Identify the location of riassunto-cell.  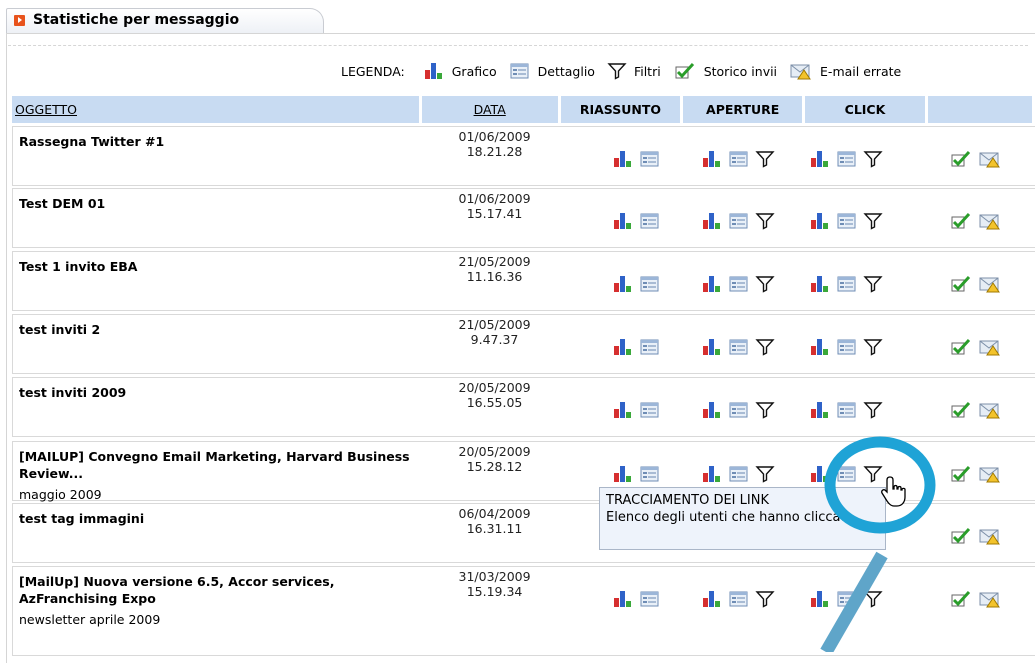
(625, 407).